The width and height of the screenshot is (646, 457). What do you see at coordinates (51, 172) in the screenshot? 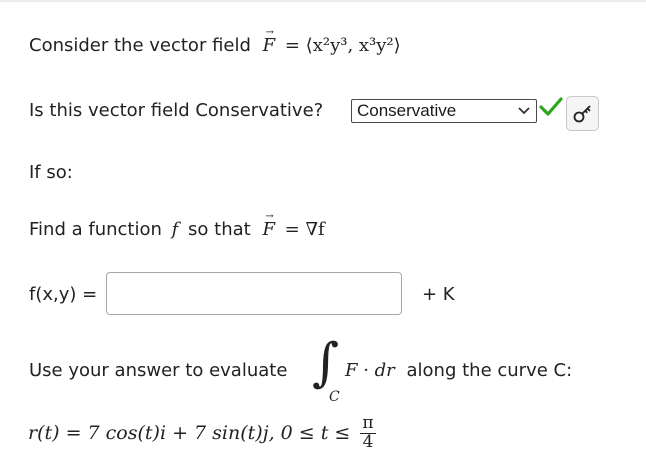
I see `if-so-label: If so:` at bounding box center [51, 172].